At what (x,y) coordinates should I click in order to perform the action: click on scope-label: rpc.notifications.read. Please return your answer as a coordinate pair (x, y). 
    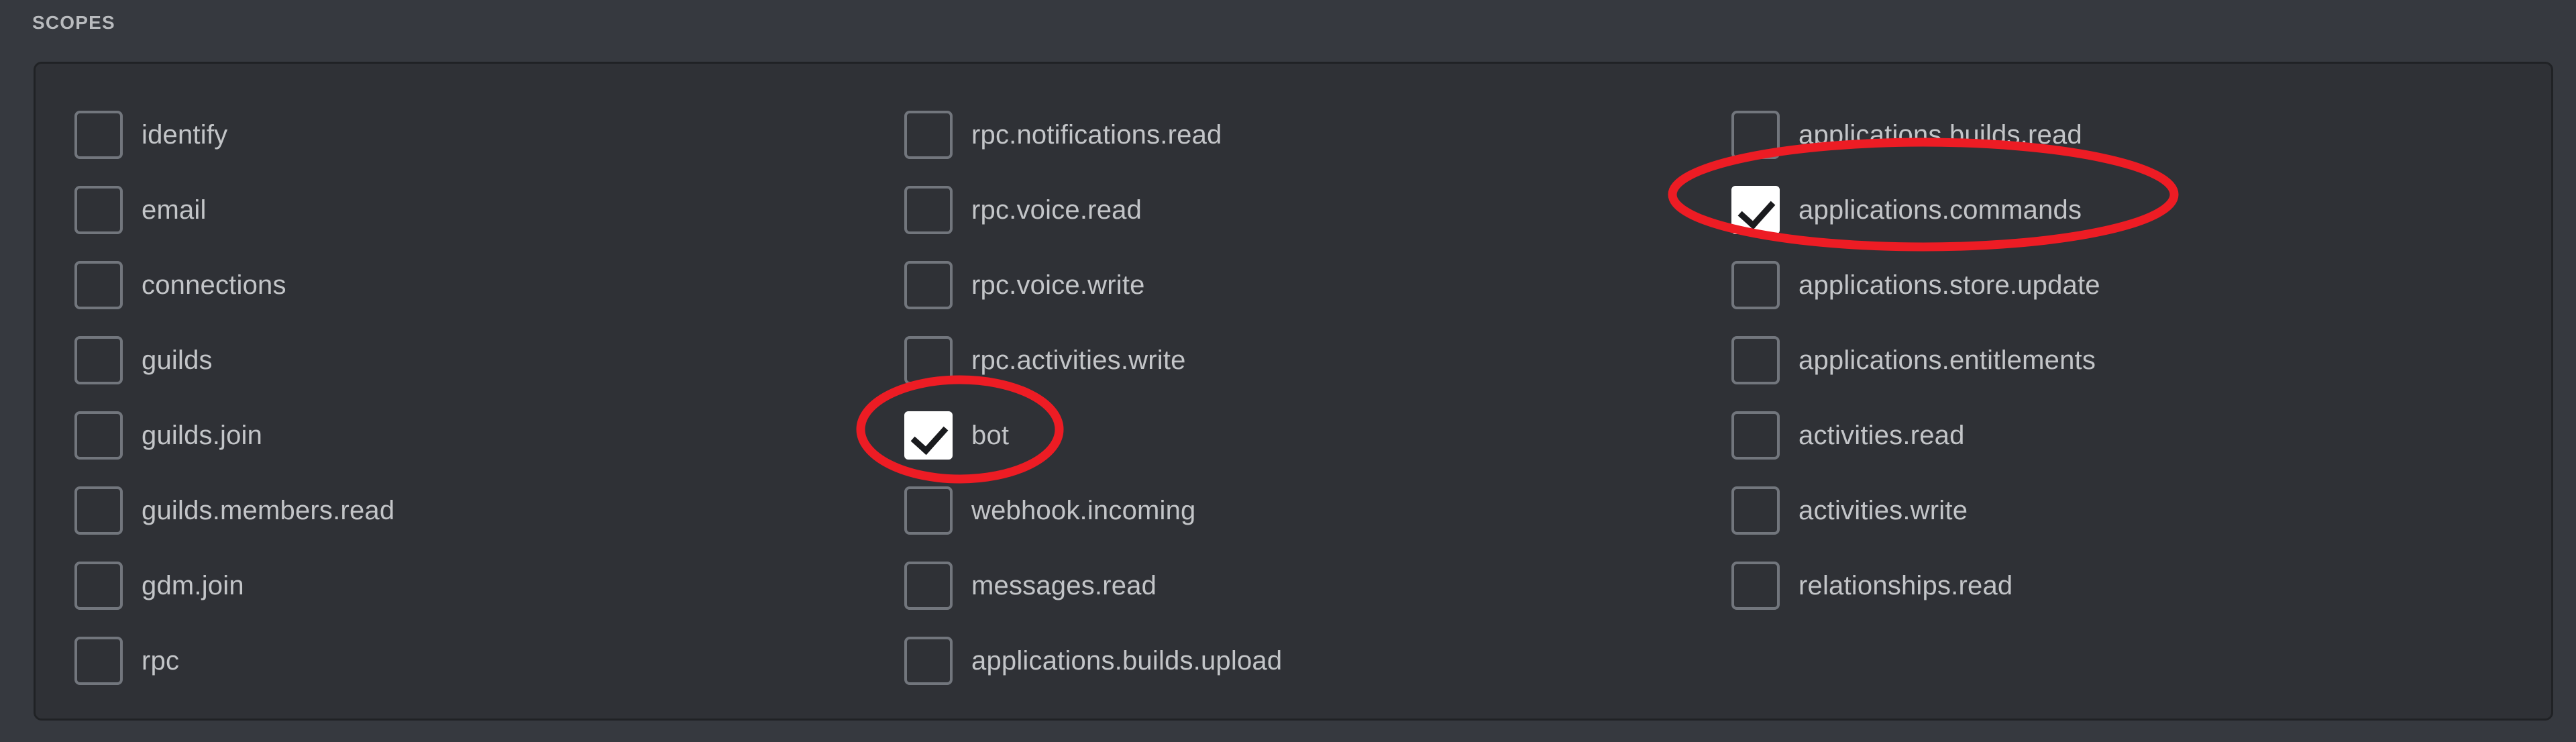
    Looking at the image, I should click on (1096, 135).